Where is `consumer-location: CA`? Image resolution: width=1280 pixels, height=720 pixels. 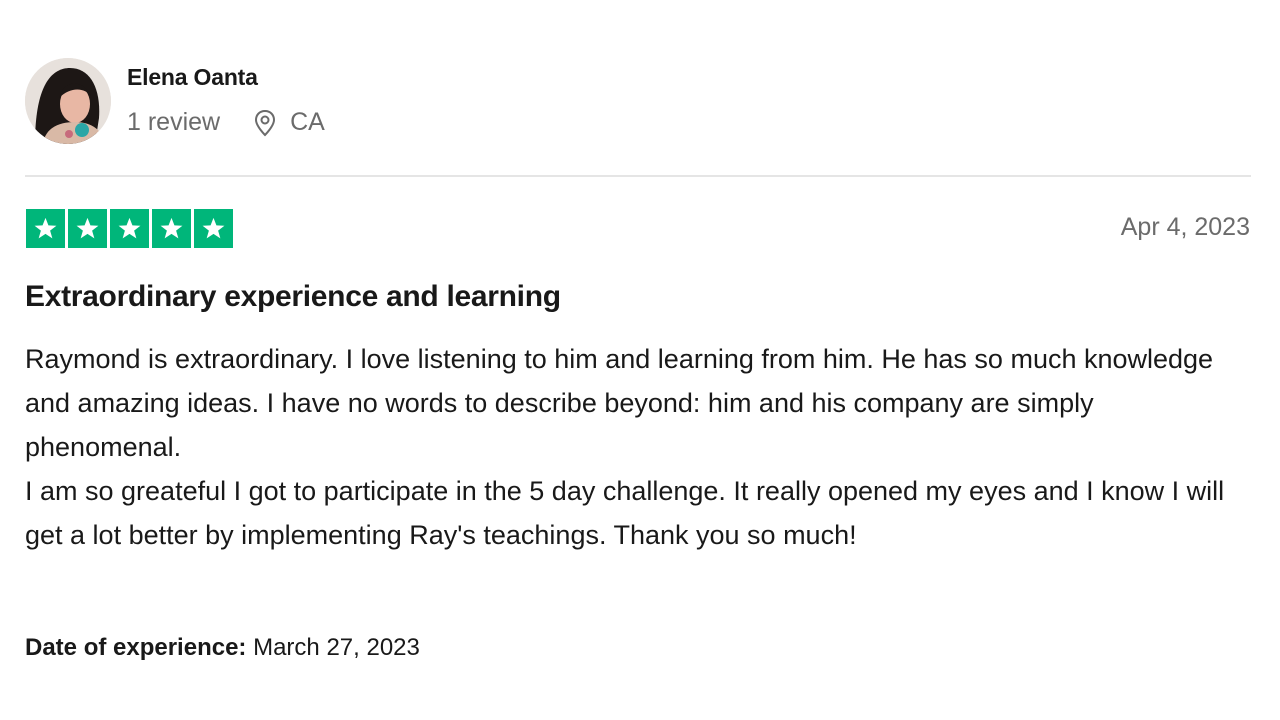
consumer-location: CA is located at coordinates (307, 122).